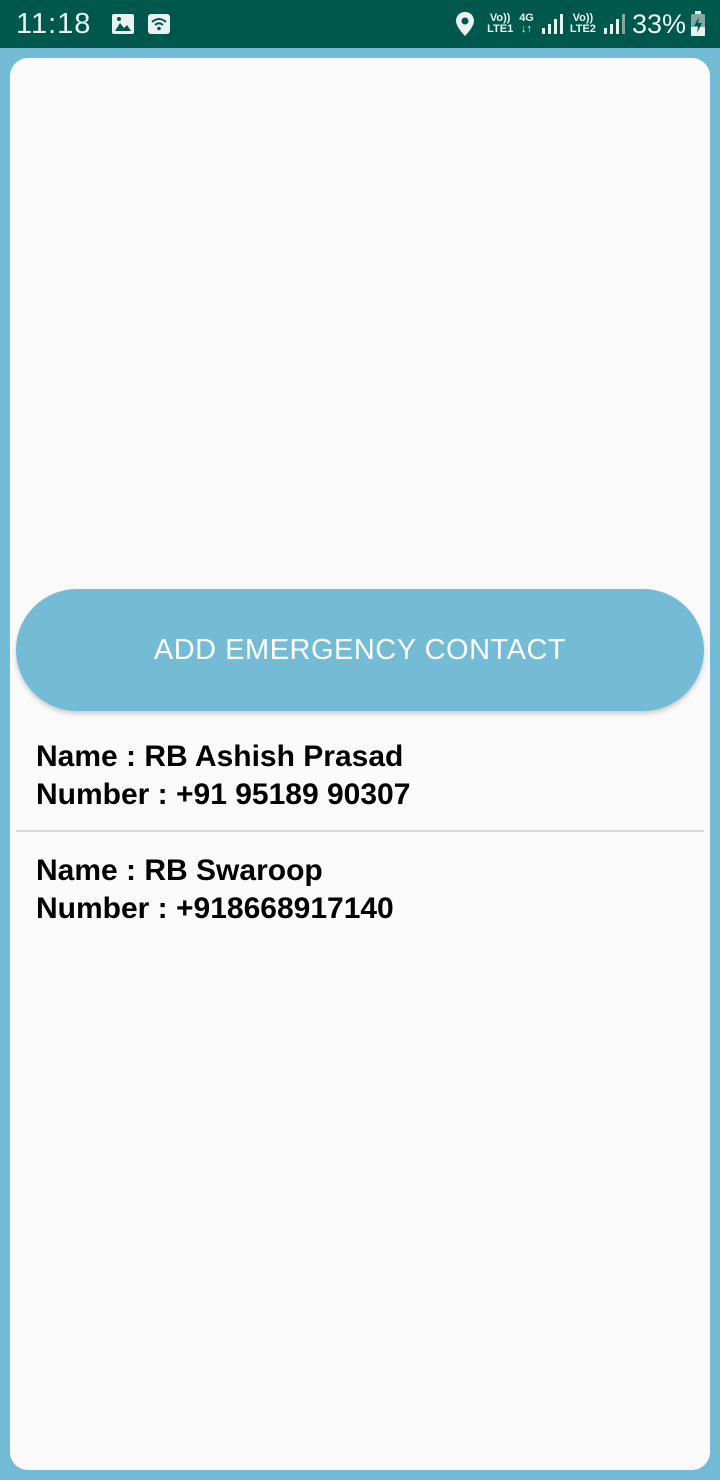 This screenshot has width=720, height=1480. Describe the element at coordinates (698, 24) in the screenshot. I see `battery-charging-icon` at that location.